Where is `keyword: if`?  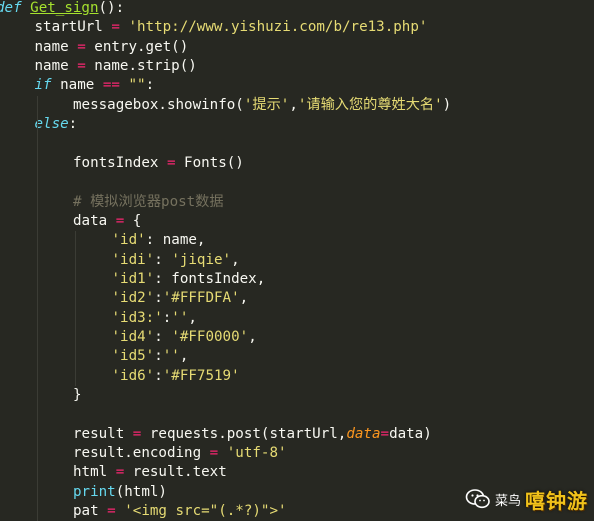
keyword: if is located at coordinates (43, 85).